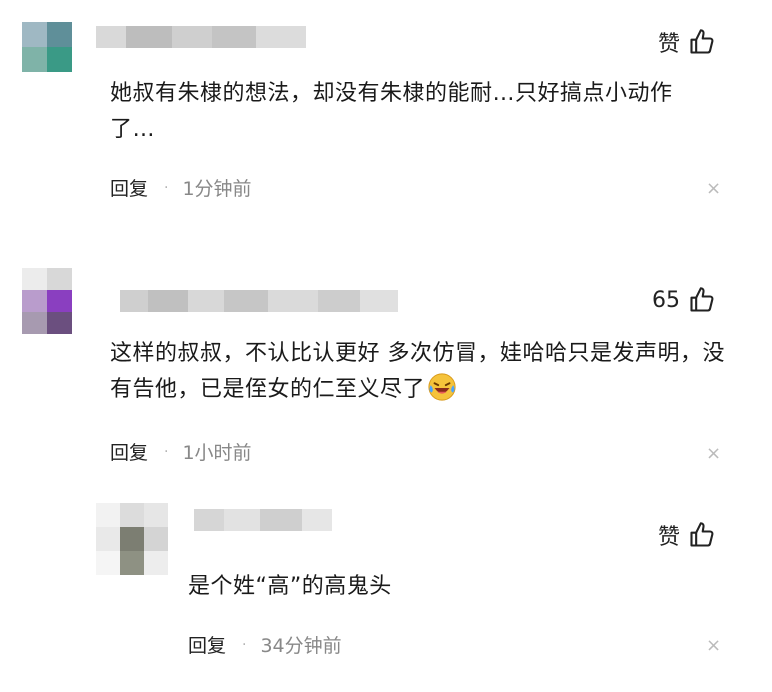 This screenshot has height=692, width=772. Describe the element at coordinates (217, 453) in the screenshot. I see `timestamp: 1小时前` at that location.